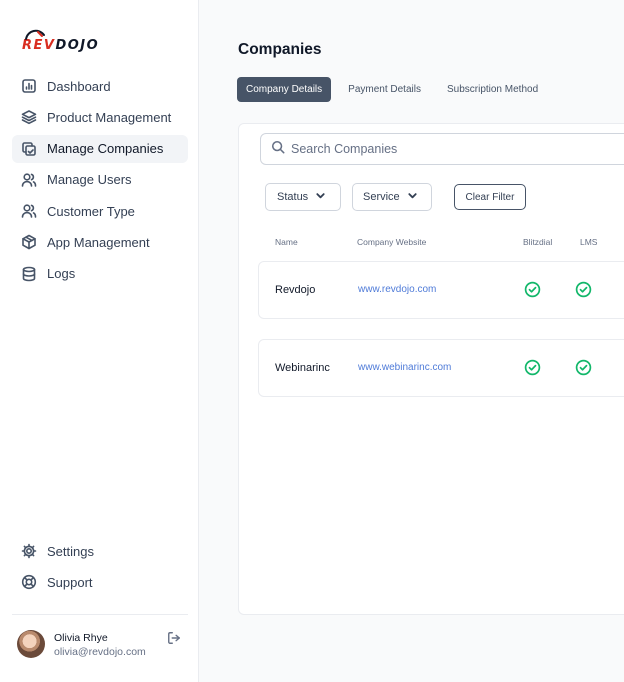 This screenshot has width=624, height=682. Describe the element at coordinates (490, 197) in the screenshot. I see `clear-filter-button: Clear Filter` at that location.